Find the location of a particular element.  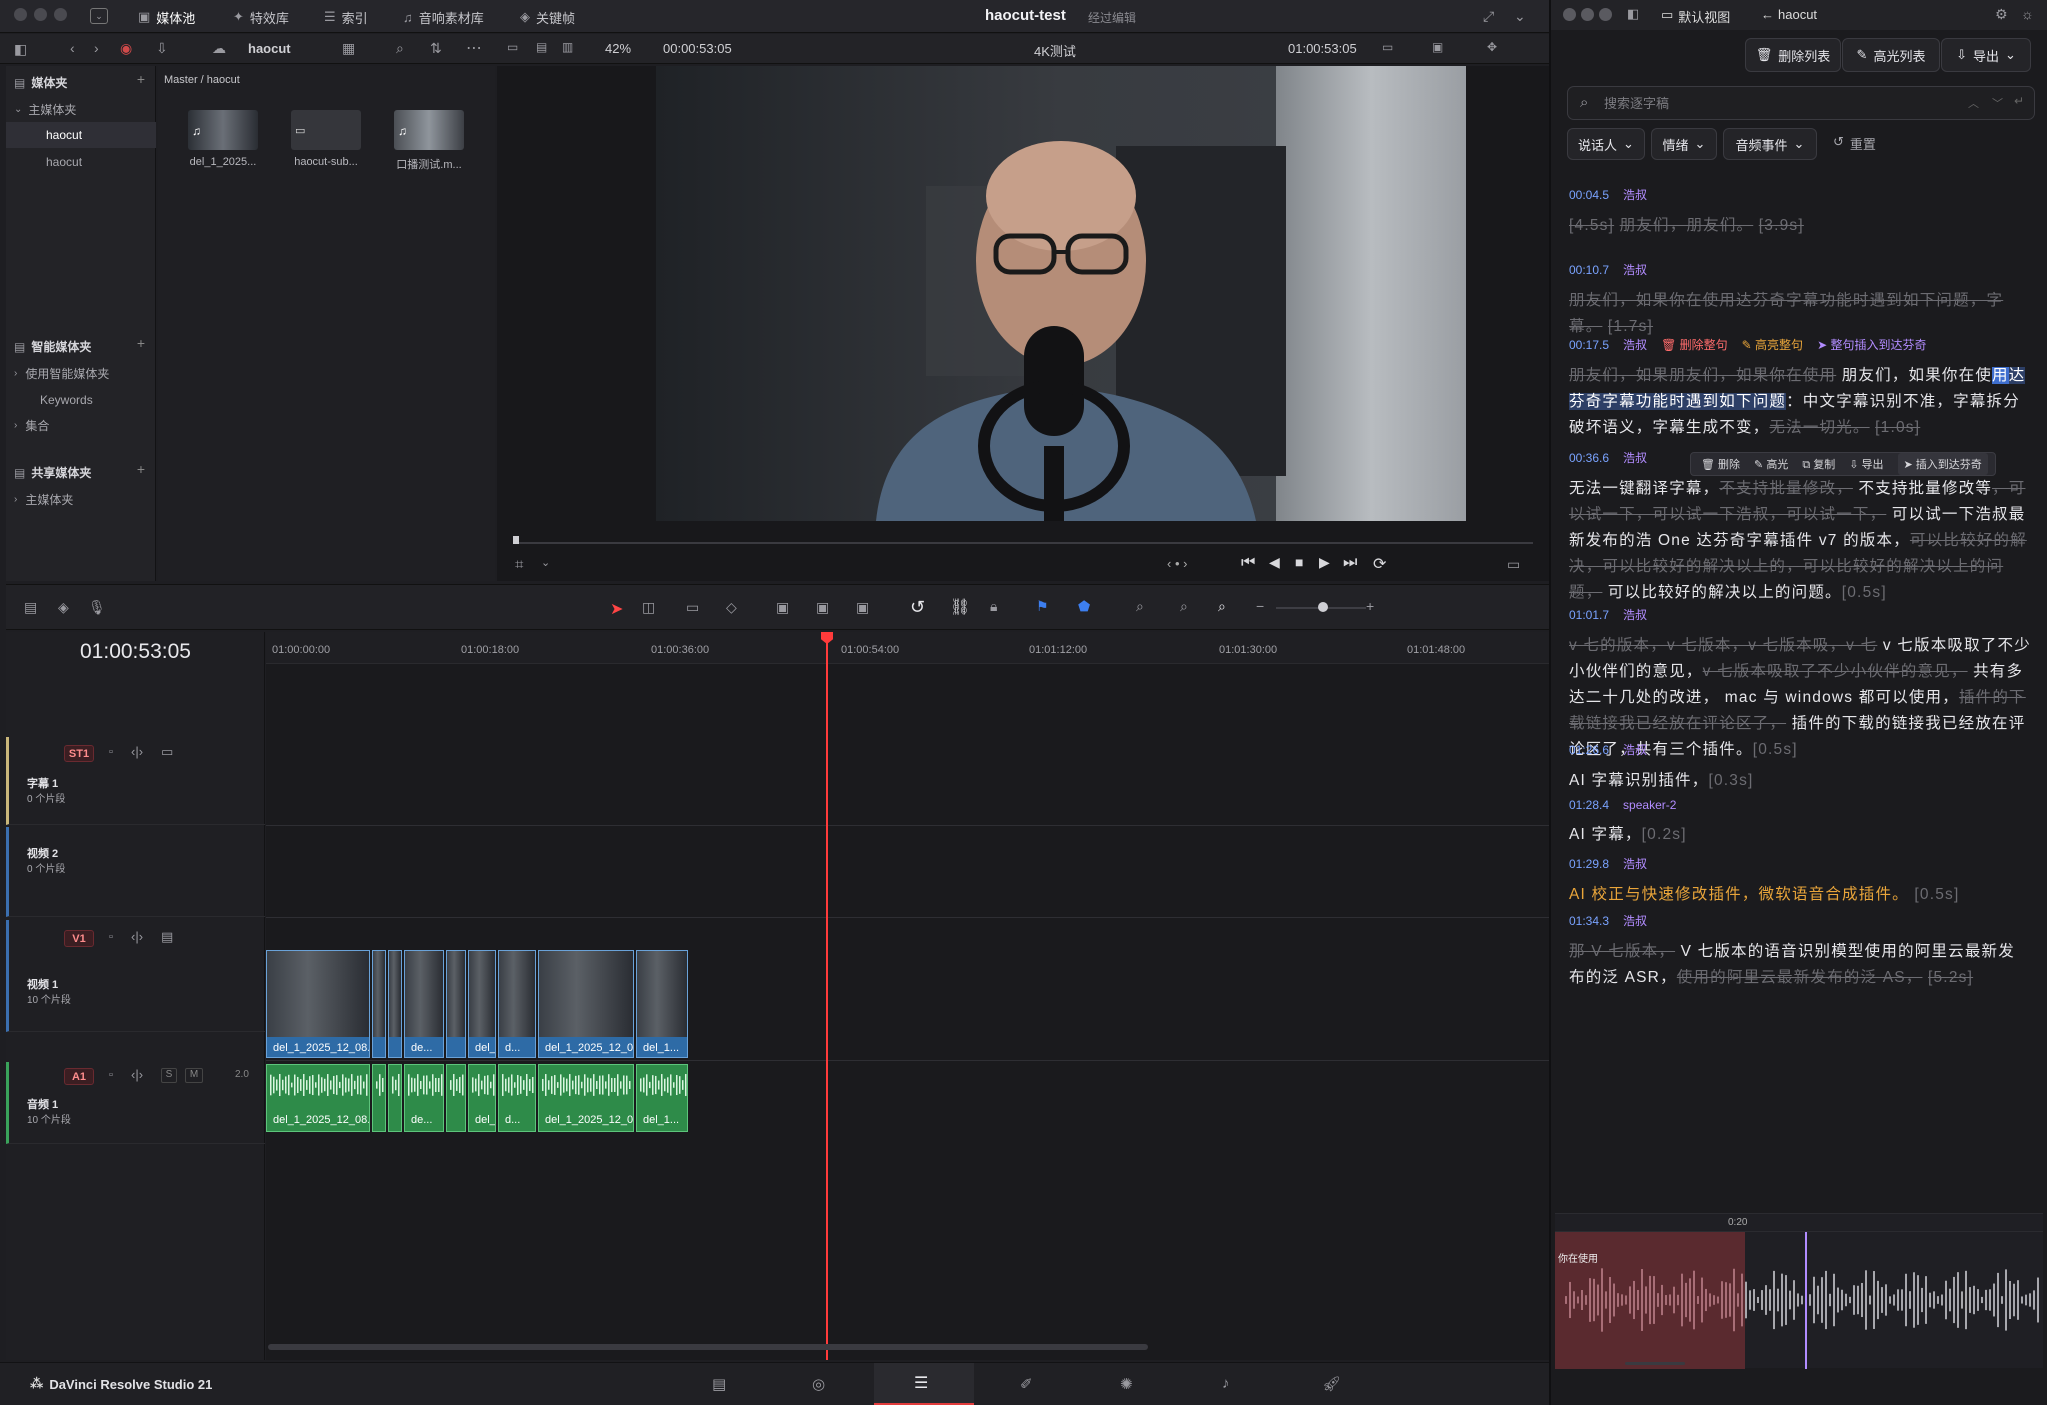

play-icon: ▶ is located at coordinates (1324, 562).